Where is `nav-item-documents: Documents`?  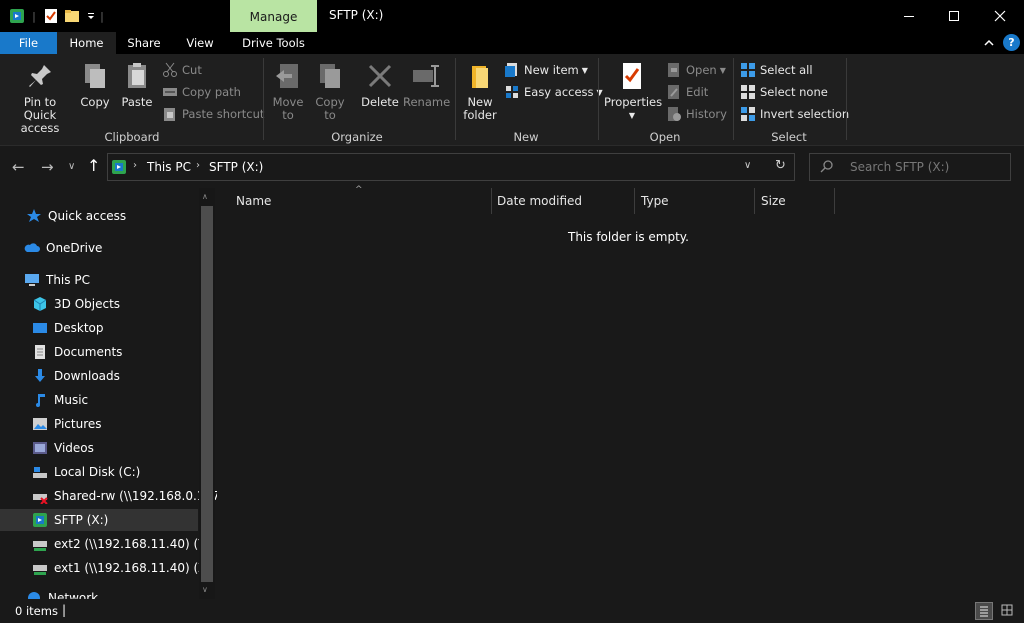
nav-item-documents: Documents is located at coordinates (99, 352).